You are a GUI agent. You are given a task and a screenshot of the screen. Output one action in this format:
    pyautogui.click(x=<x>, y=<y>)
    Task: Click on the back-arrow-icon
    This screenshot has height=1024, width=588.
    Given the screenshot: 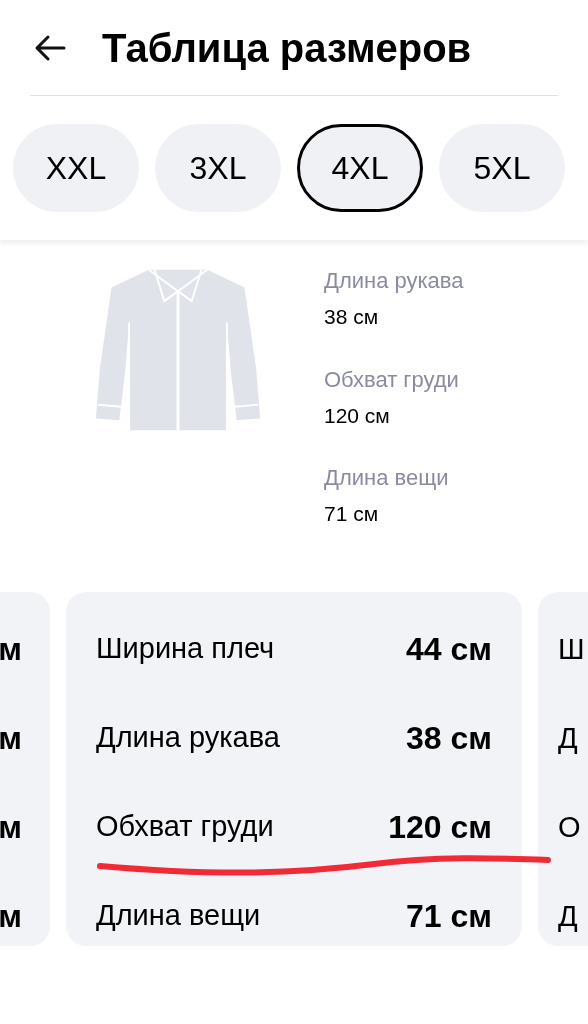 What is the action you would take?
    pyautogui.click(x=50, y=47)
    